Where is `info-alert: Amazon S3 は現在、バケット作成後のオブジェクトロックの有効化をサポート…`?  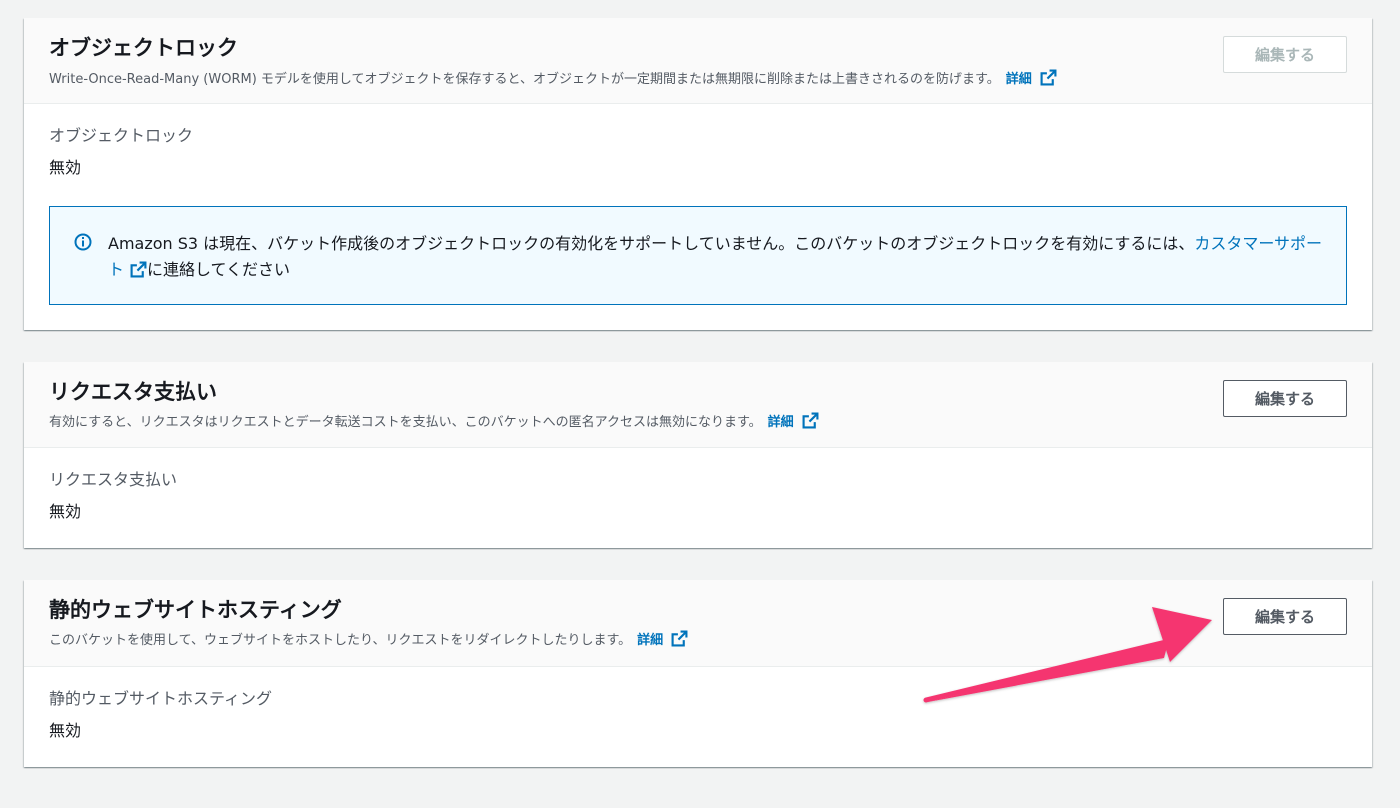
info-alert: Amazon S3 は現在、バケット作成後のオブジェクトロックの有効化をサポート… is located at coordinates (698, 255).